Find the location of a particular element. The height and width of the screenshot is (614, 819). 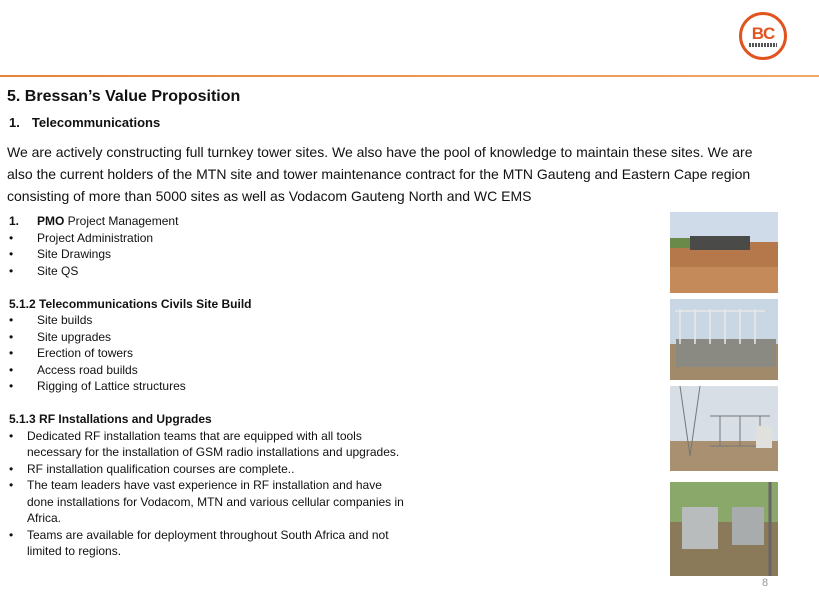

site-foundation-photo is located at coordinates (724, 252).